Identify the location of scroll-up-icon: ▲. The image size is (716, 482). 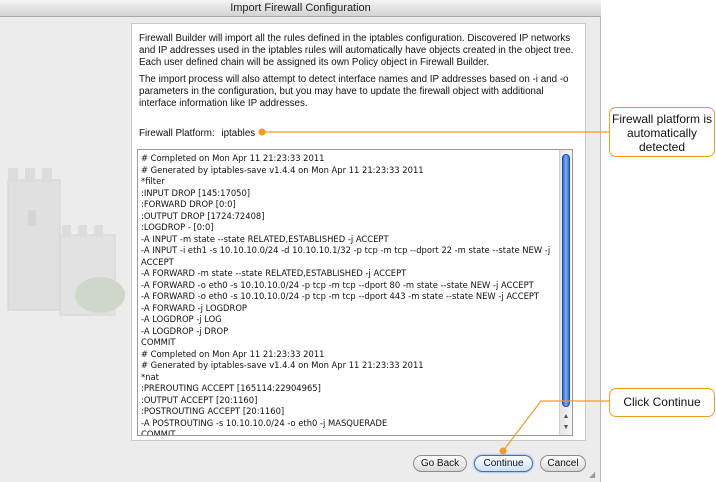
(566, 417).